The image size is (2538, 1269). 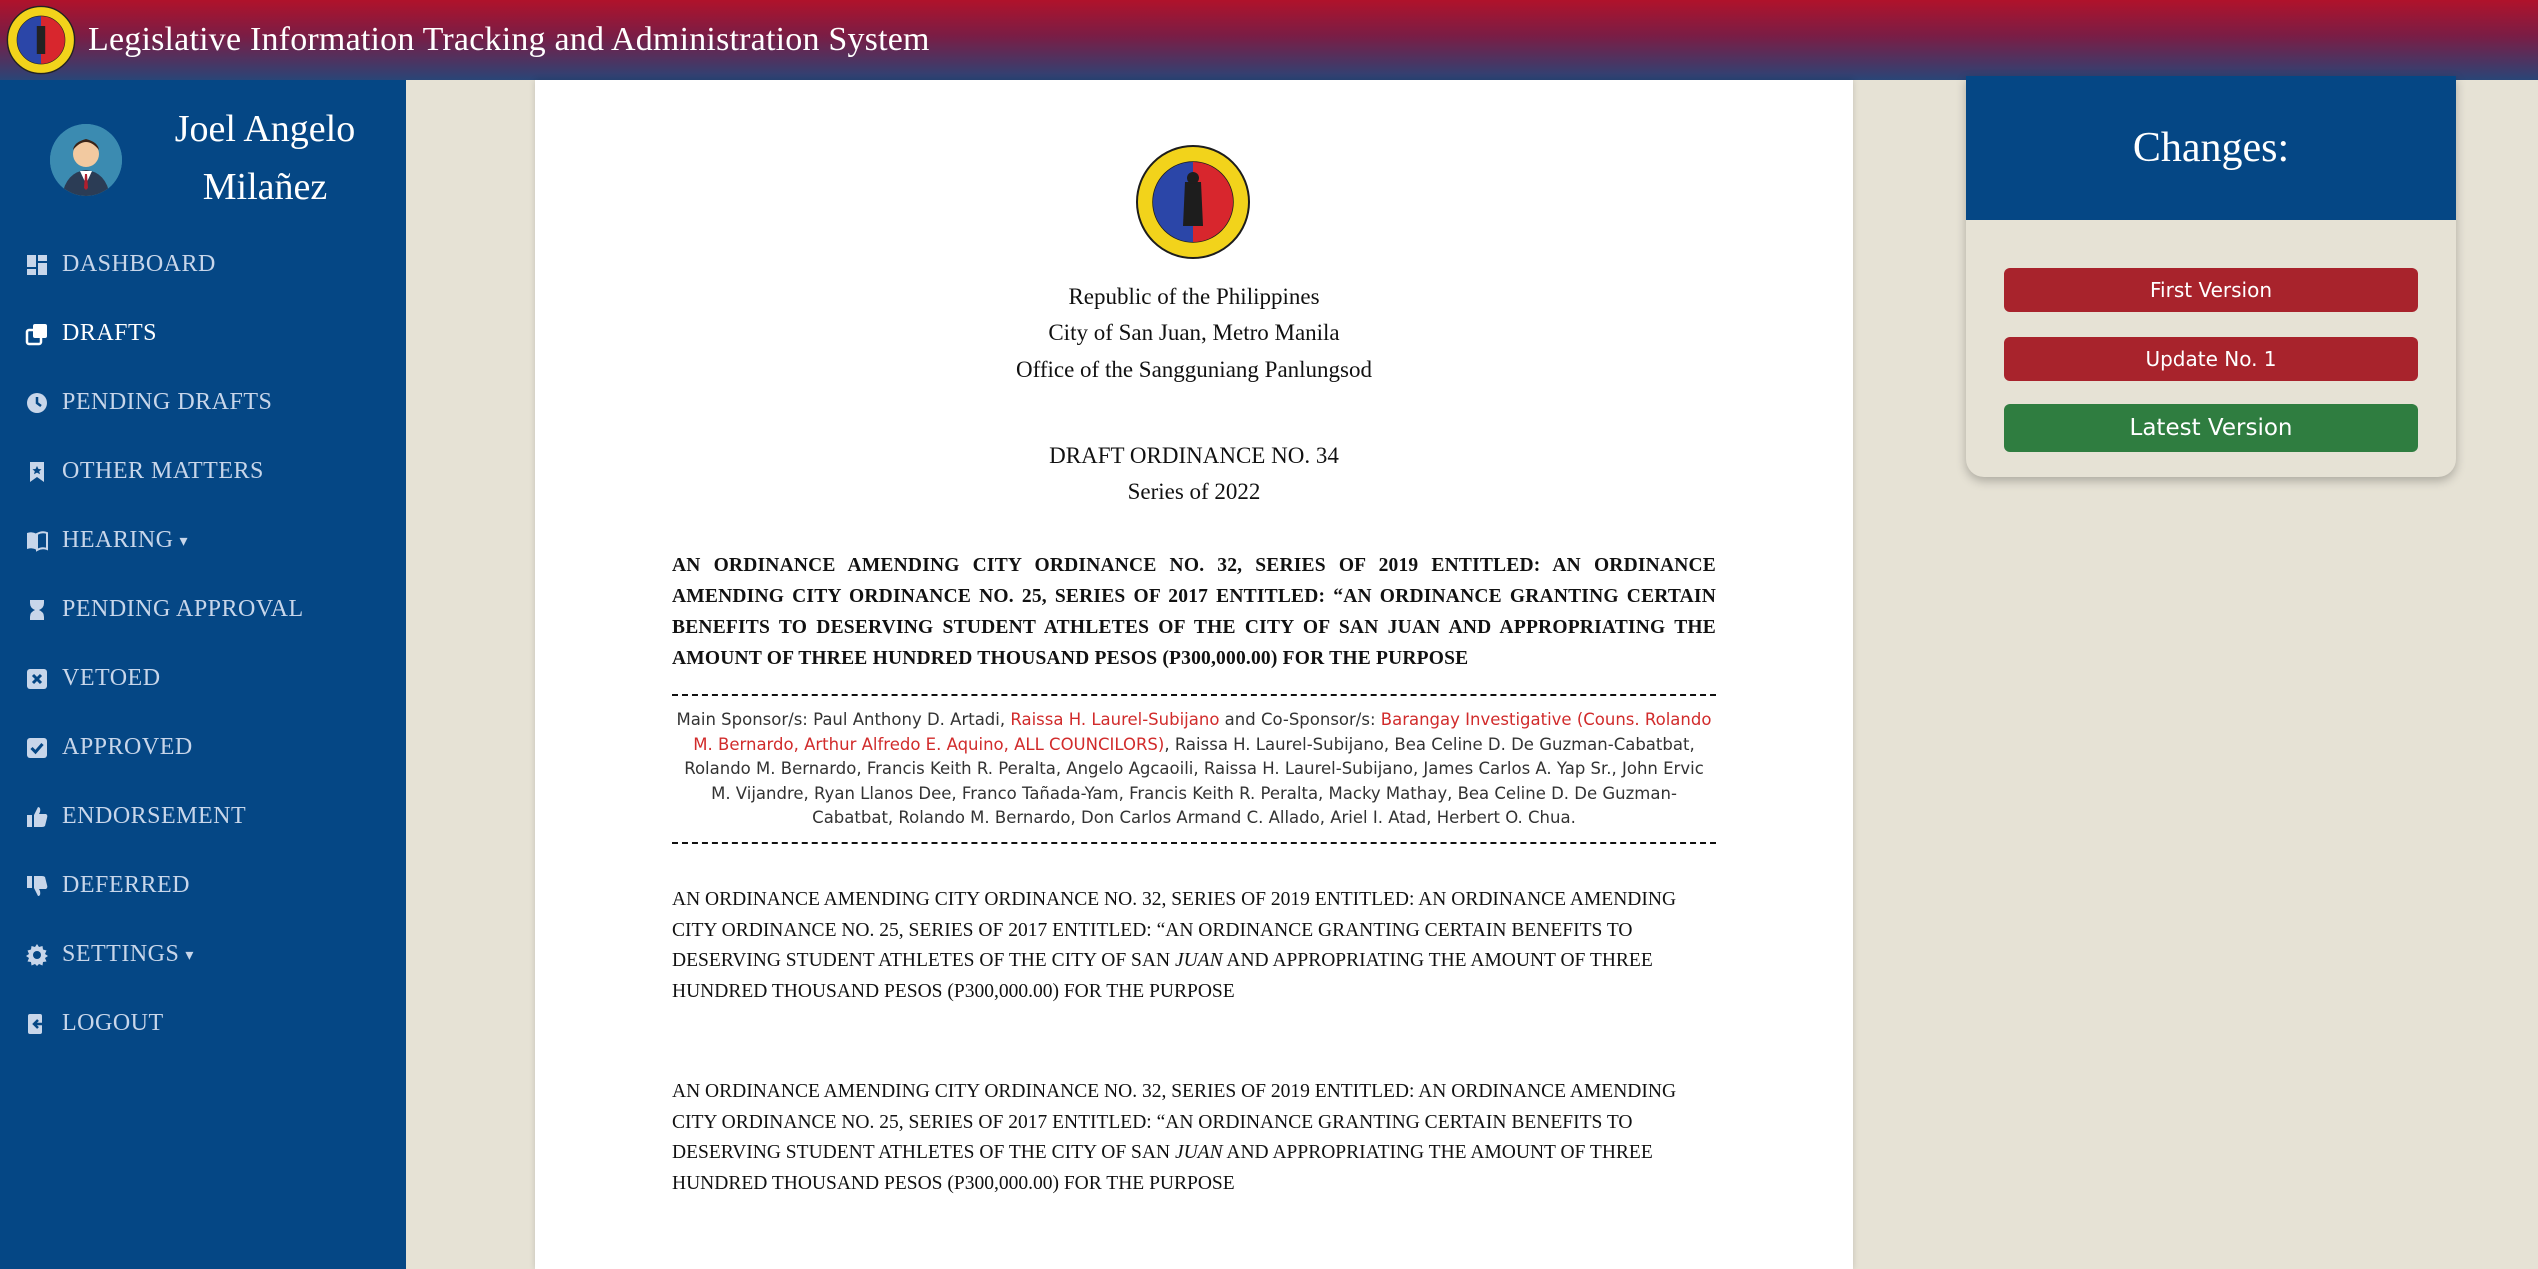 What do you see at coordinates (37, 817) in the screenshot?
I see `thumbs-up-icon` at bounding box center [37, 817].